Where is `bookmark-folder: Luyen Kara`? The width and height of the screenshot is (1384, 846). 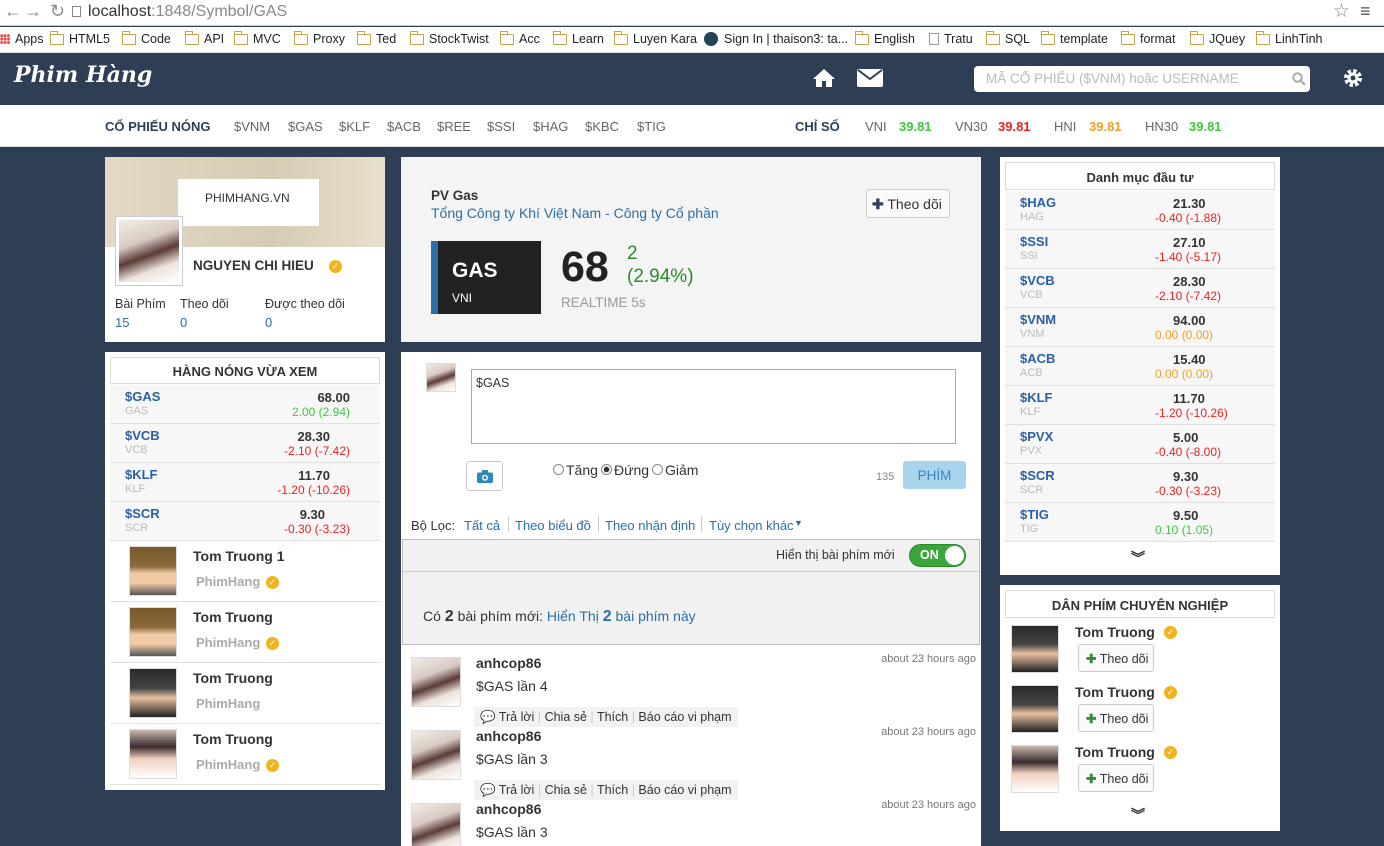
bookmark-folder: Luyen Kara is located at coordinates (655, 38).